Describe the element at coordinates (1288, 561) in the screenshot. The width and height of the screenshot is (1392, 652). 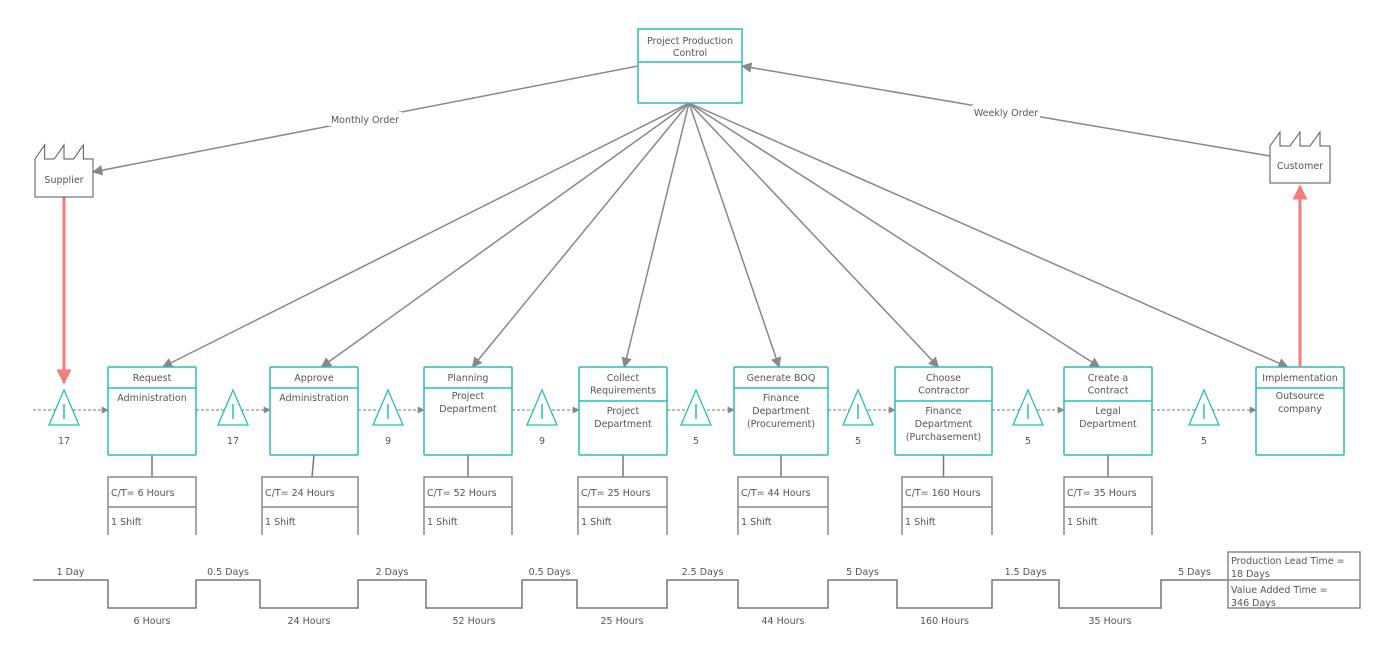
I see `lead-time-label: Production Lead Time =` at that location.